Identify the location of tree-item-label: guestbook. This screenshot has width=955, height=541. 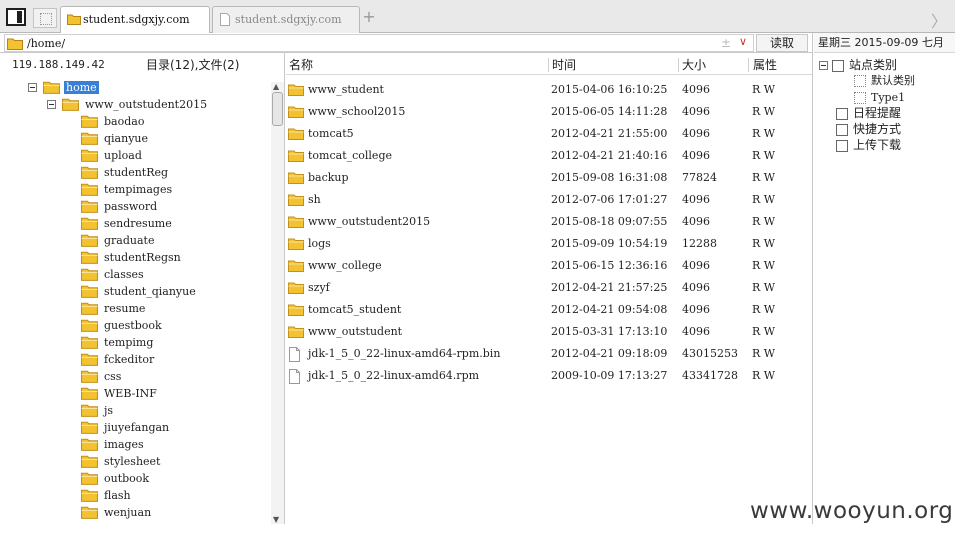
(133, 325).